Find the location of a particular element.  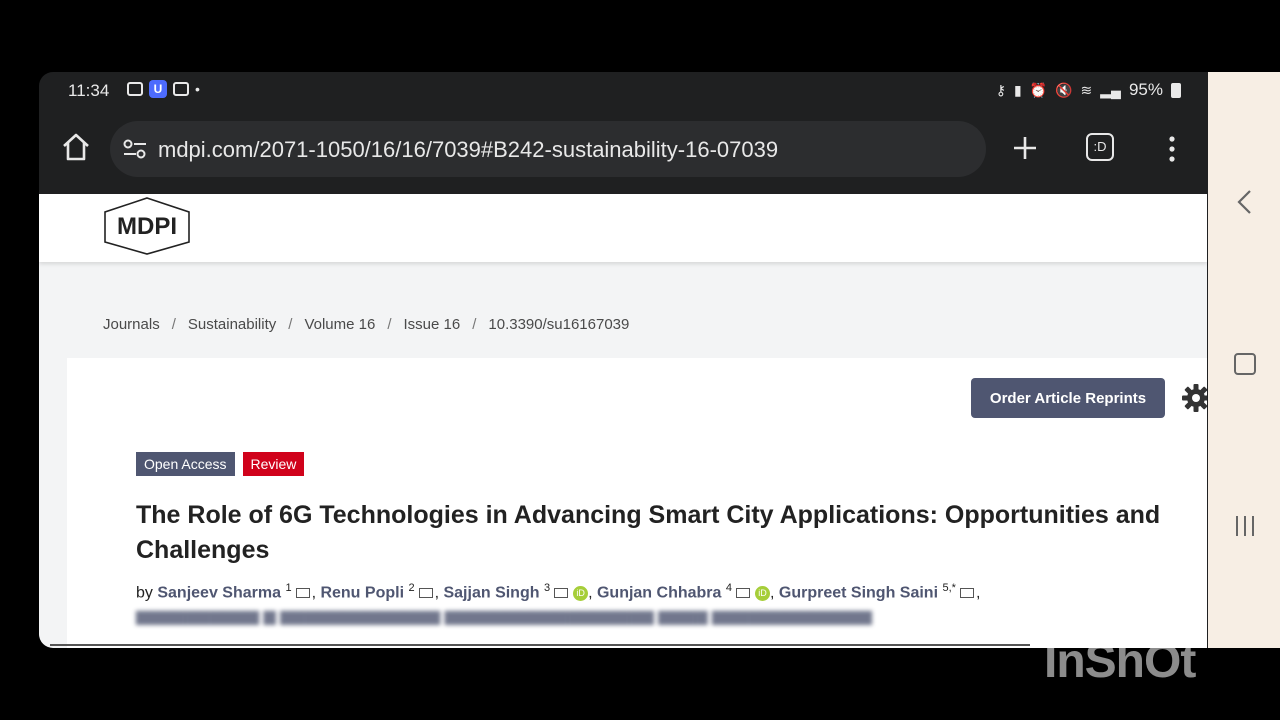

author-name: Gurpreet Singh Saini is located at coordinates (858, 592).